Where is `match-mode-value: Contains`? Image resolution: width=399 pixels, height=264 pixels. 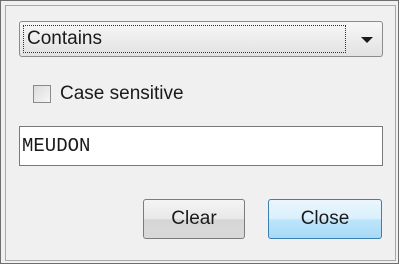
match-mode-value: Contains is located at coordinates (184, 39).